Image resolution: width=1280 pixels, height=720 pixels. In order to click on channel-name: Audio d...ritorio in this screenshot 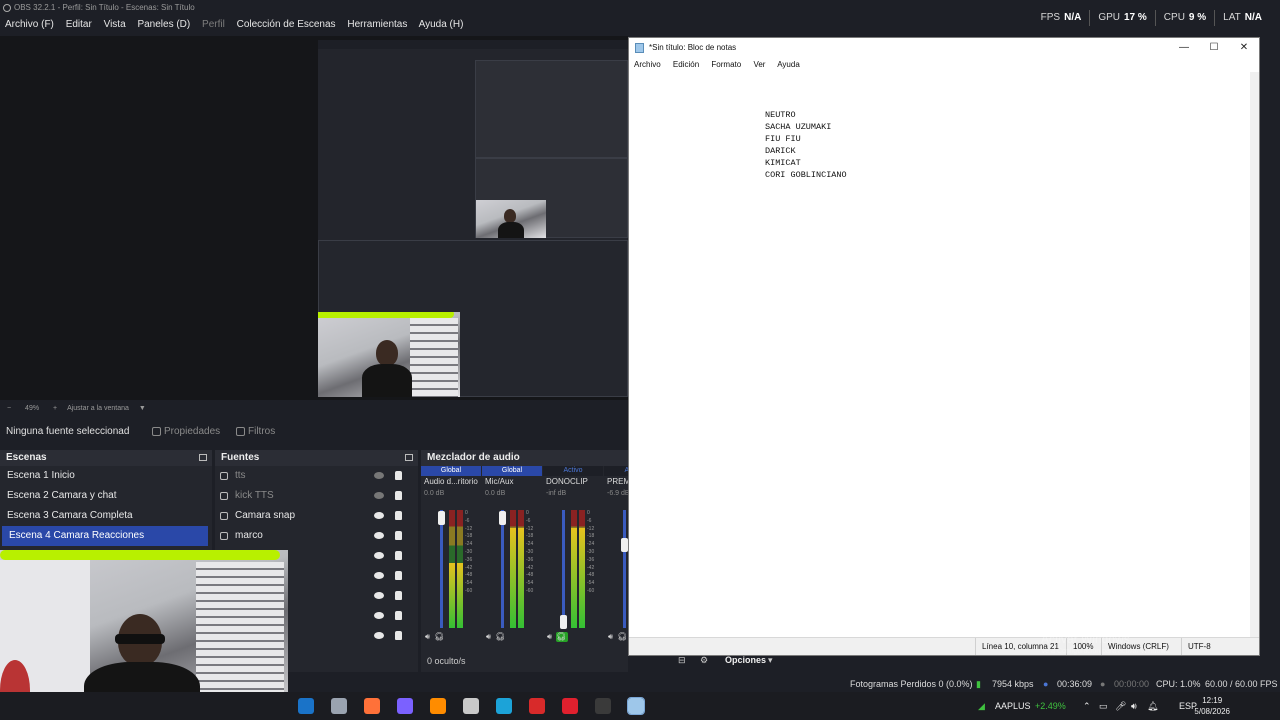, I will do `click(451, 482)`.